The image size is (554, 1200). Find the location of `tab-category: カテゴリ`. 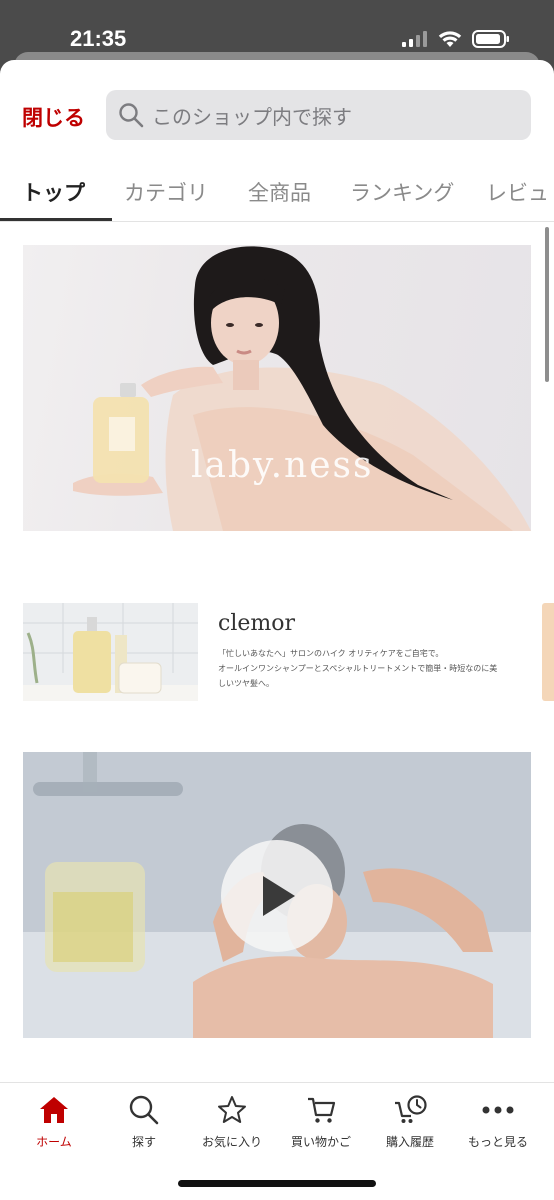

tab-category: カテゴリ is located at coordinates (166, 192).